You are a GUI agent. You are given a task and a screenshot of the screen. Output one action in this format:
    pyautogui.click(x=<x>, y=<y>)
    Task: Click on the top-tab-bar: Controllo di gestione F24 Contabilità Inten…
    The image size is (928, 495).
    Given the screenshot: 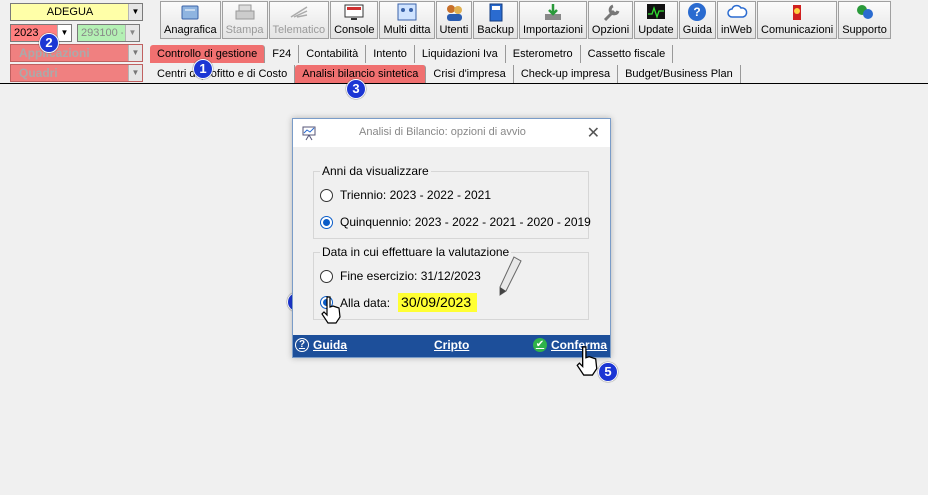 What is the action you would take?
    pyautogui.click(x=412, y=54)
    